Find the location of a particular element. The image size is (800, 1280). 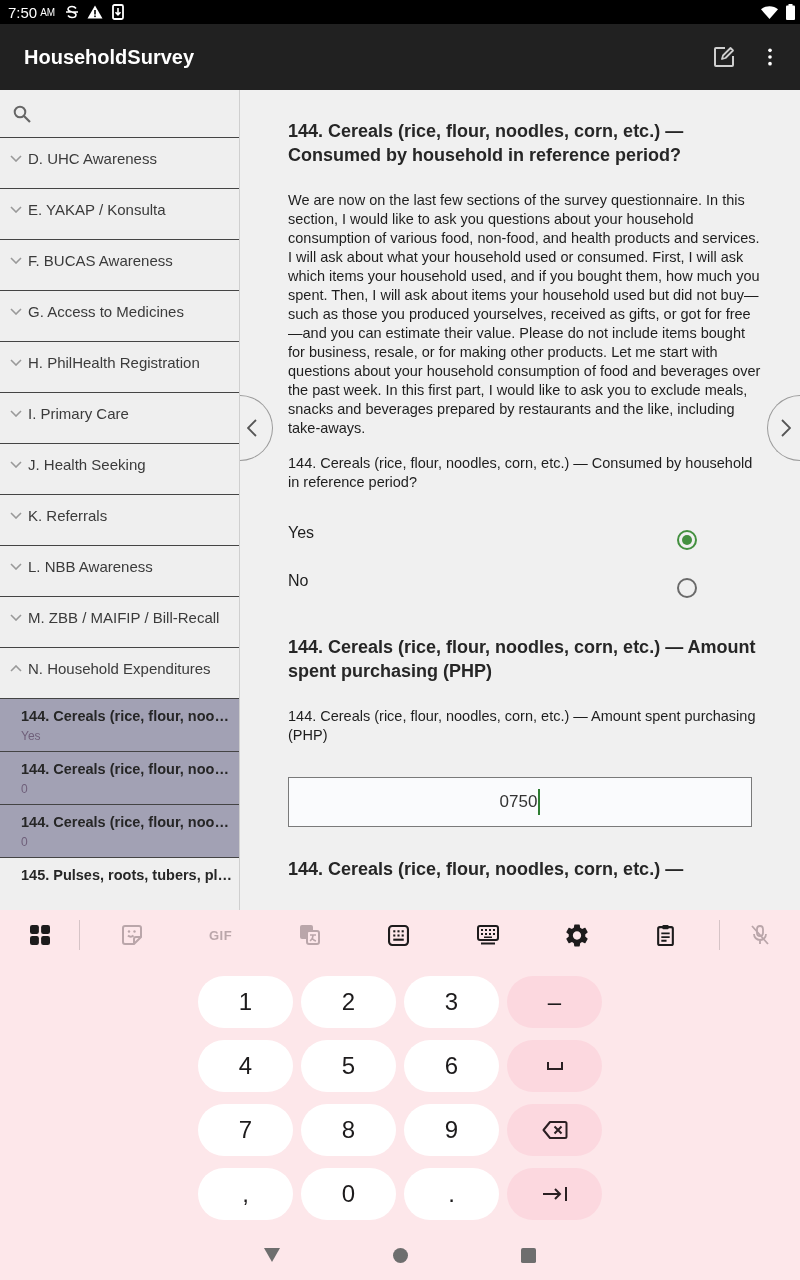

question-item: 144. Cereals (rice, flour, noo… Yes is located at coordinates (119, 725).